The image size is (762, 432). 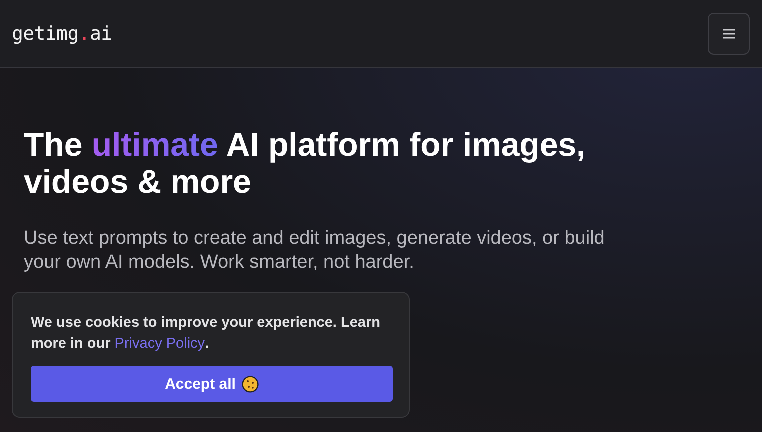 I want to click on menu-icon, so click(x=729, y=33).